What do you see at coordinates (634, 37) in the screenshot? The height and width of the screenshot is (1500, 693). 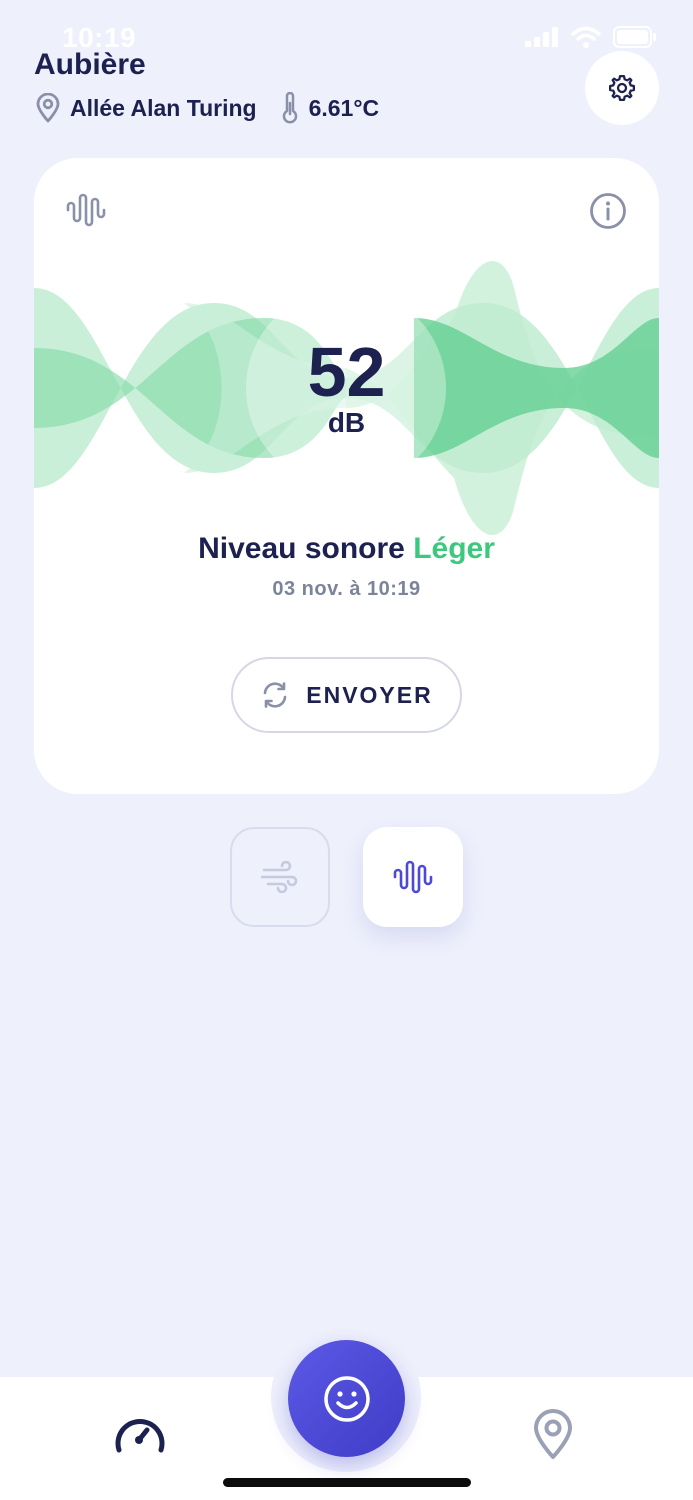 I see `battery-icon` at bounding box center [634, 37].